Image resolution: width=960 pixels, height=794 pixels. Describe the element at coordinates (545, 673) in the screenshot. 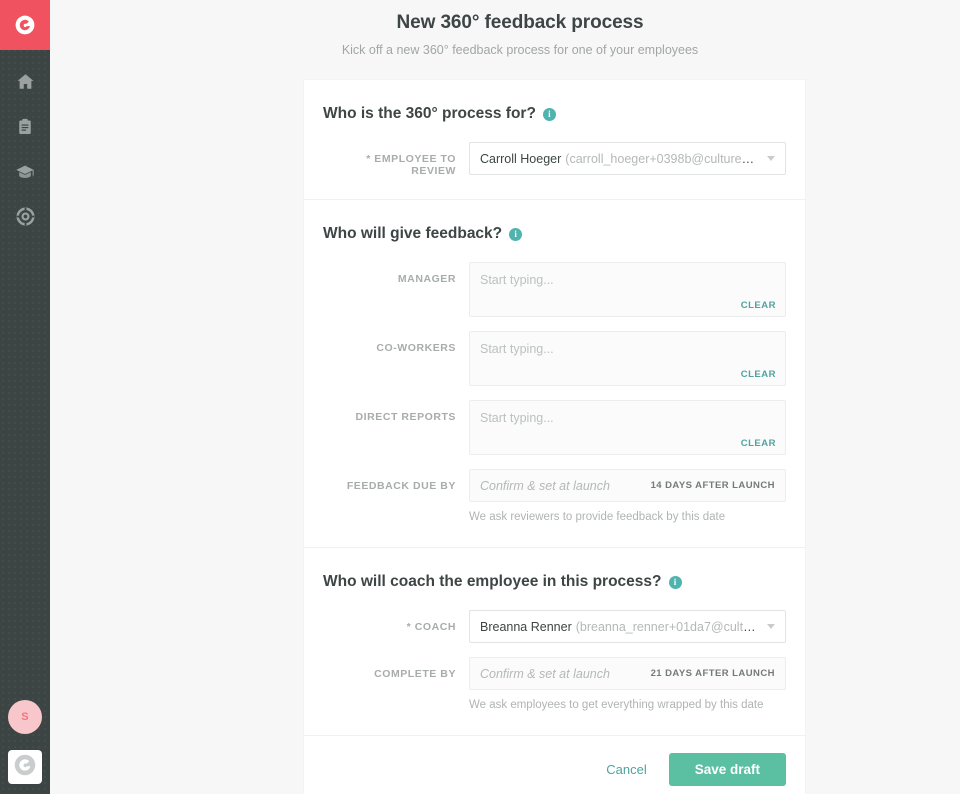

I see `complete-by-placeholder: Confirm & set at launch` at that location.